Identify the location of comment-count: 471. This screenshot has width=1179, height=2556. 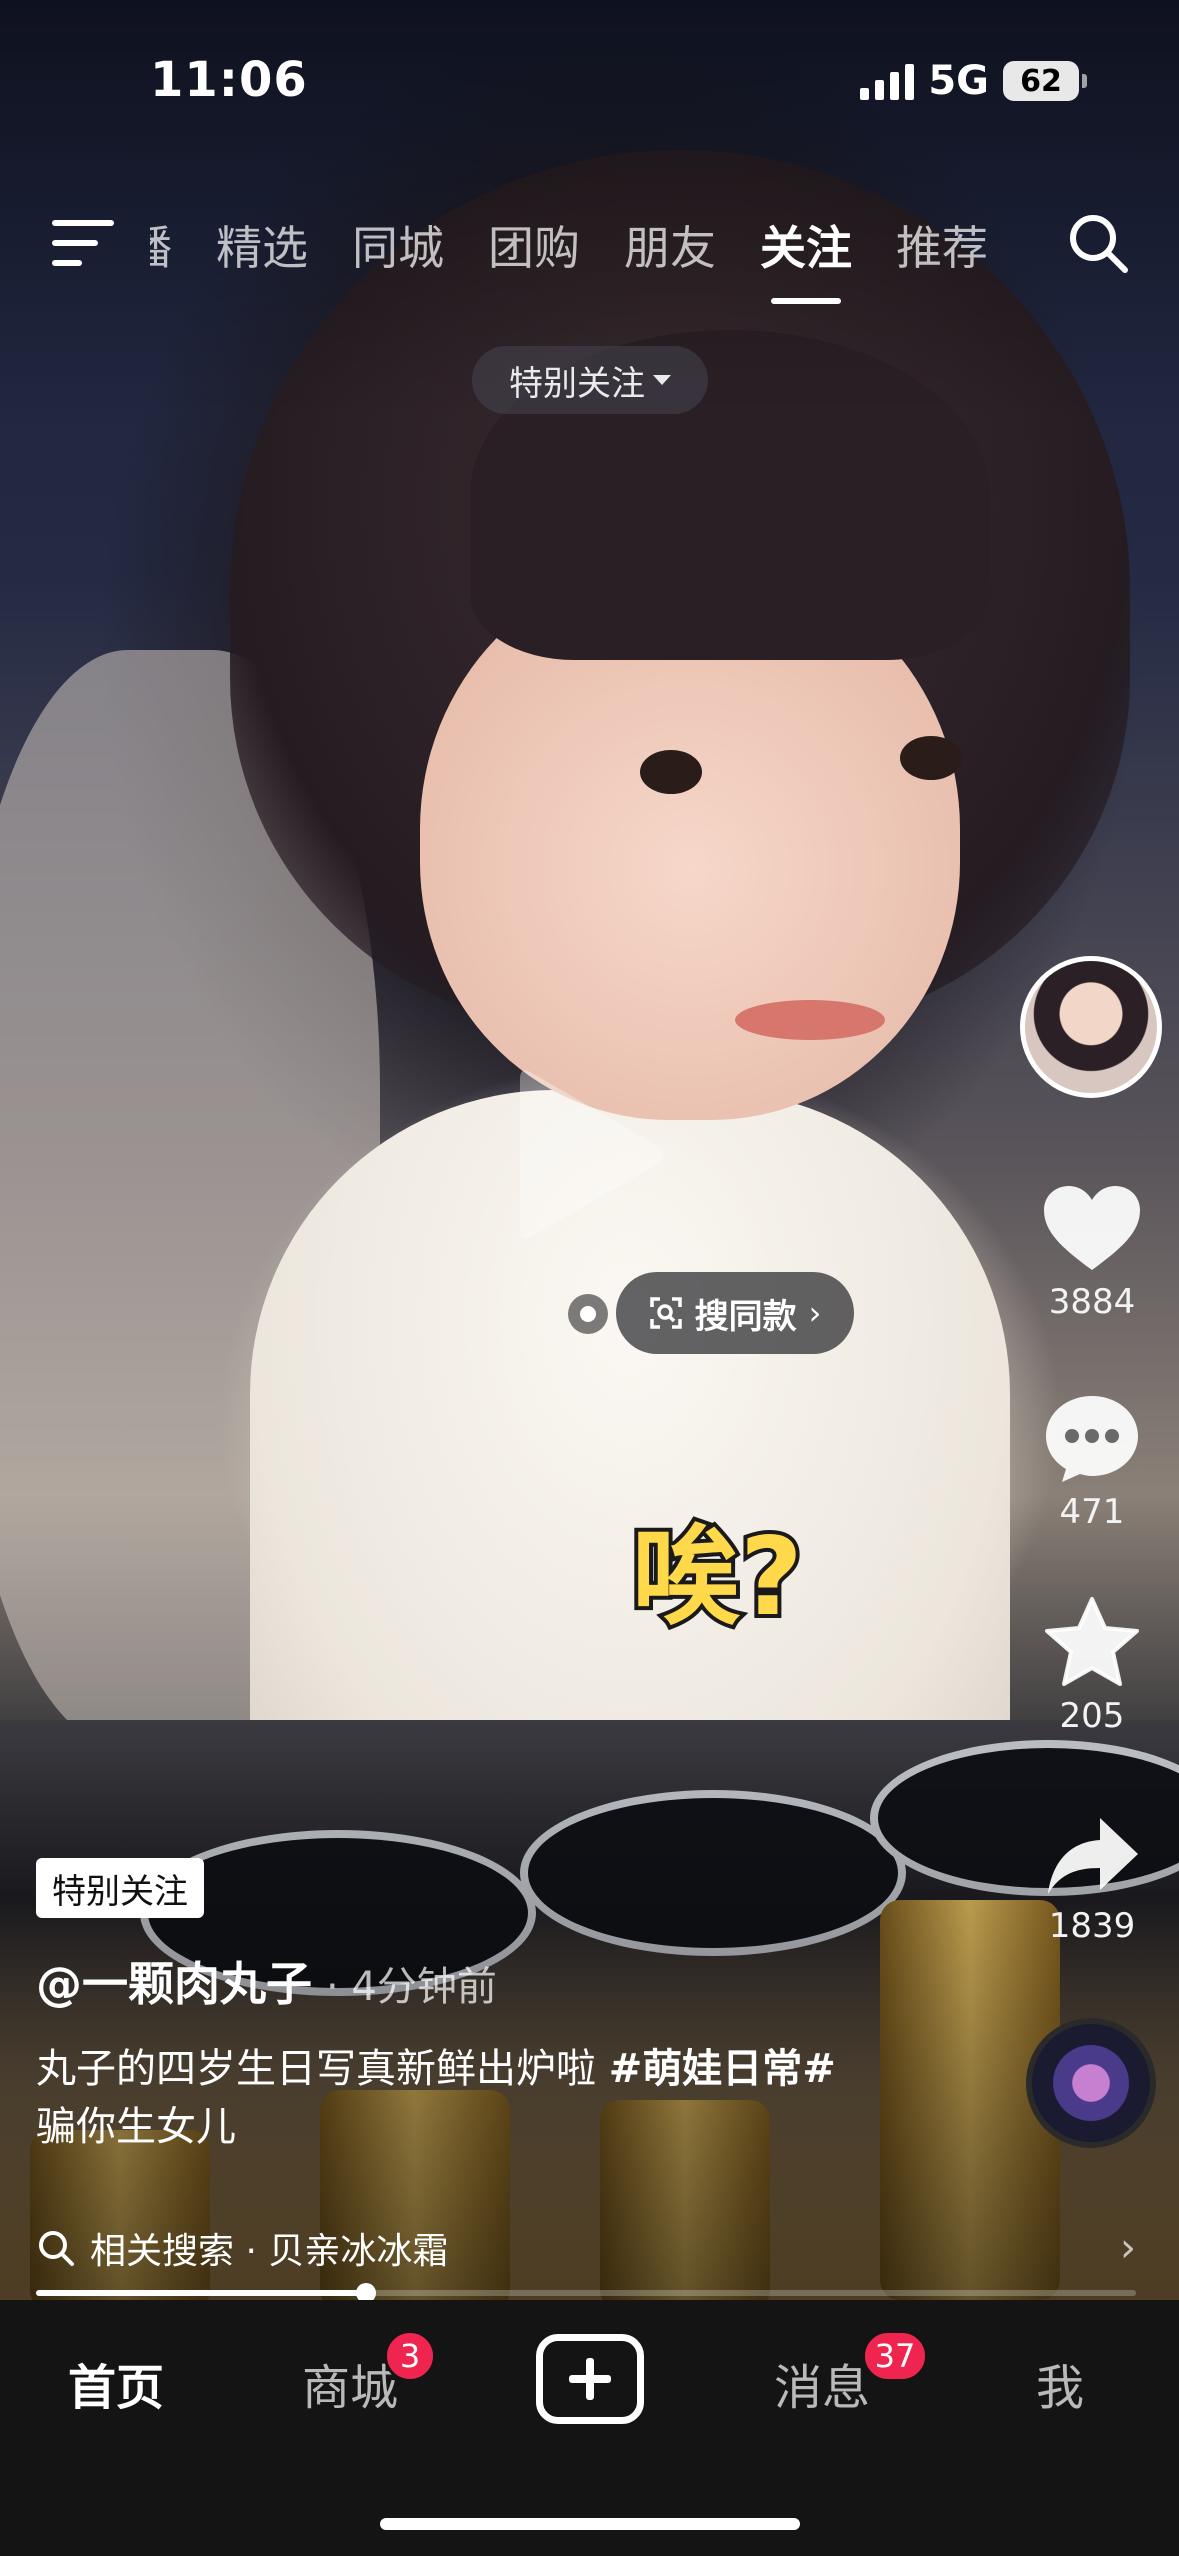
(1092, 1512).